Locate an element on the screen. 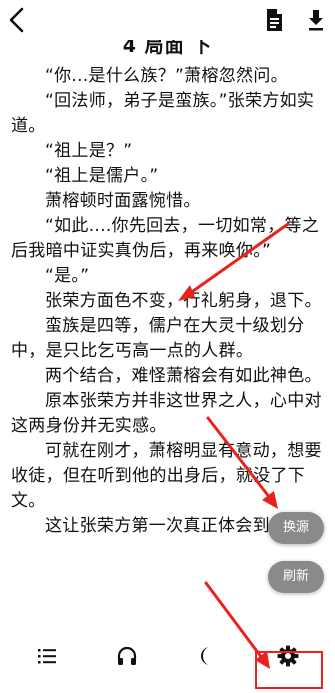  paragraph: 萧榕顿时面露惋惜。 is located at coordinates (123, 201).